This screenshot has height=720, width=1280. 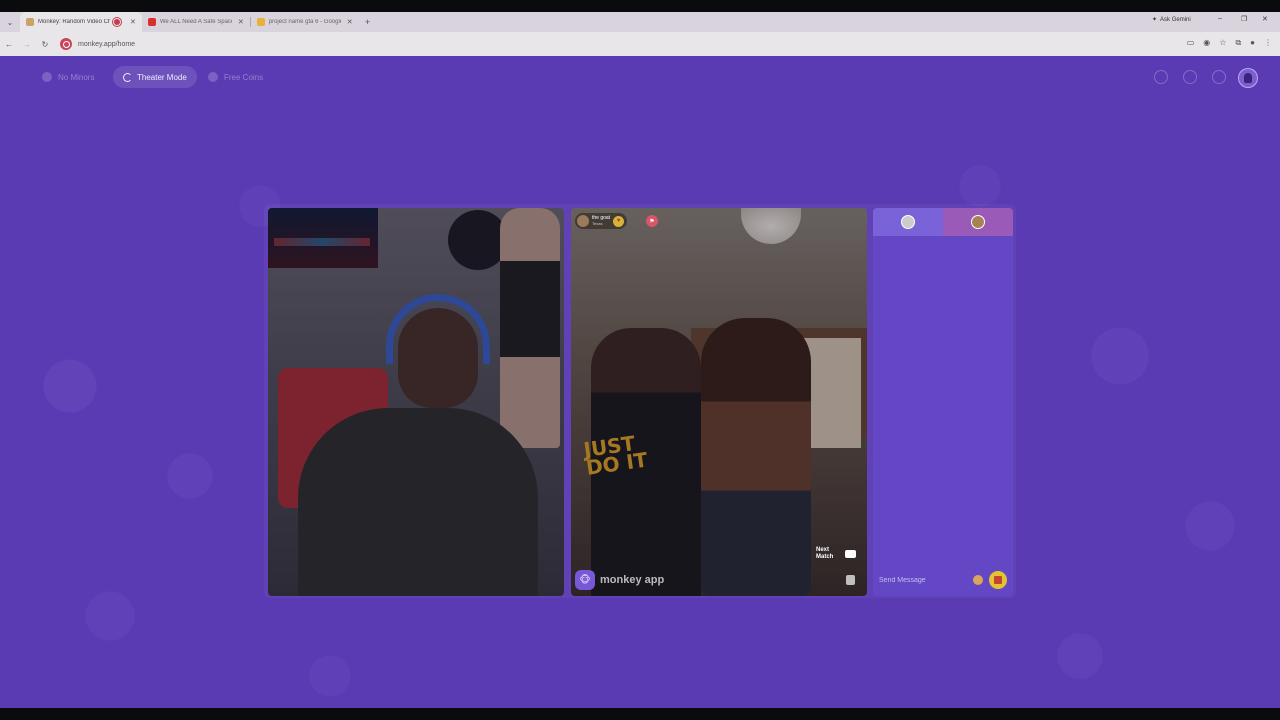 What do you see at coordinates (1229, 43) in the screenshot?
I see `toolbar-icons: ▭ ◉ ☆ ⧉ ● ⋮` at bounding box center [1229, 43].